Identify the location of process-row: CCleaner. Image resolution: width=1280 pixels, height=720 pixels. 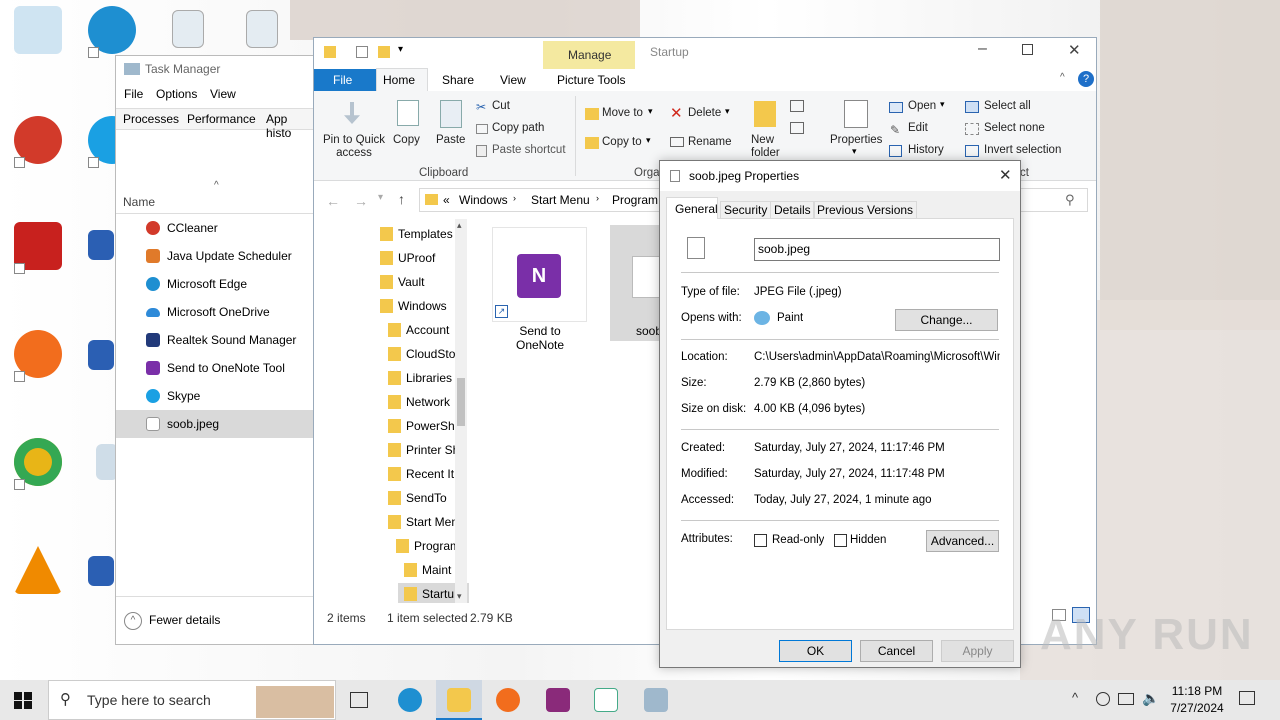
(215, 228).